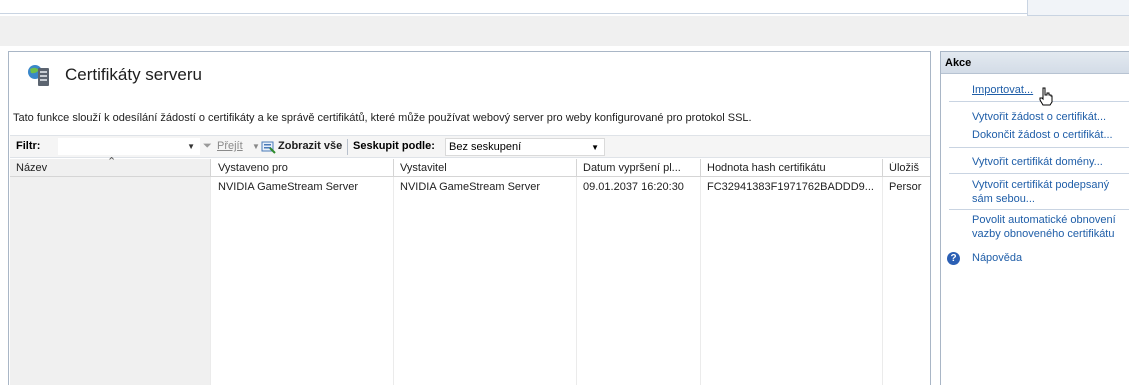 Image resolution: width=1129 pixels, height=385 pixels. What do you see at coordinates (1043, 234) in the screenshot?
I see `action-enable-auto-renewal-line2: vazby obnoveného certifikátu` at bounding box center [1043, 234].